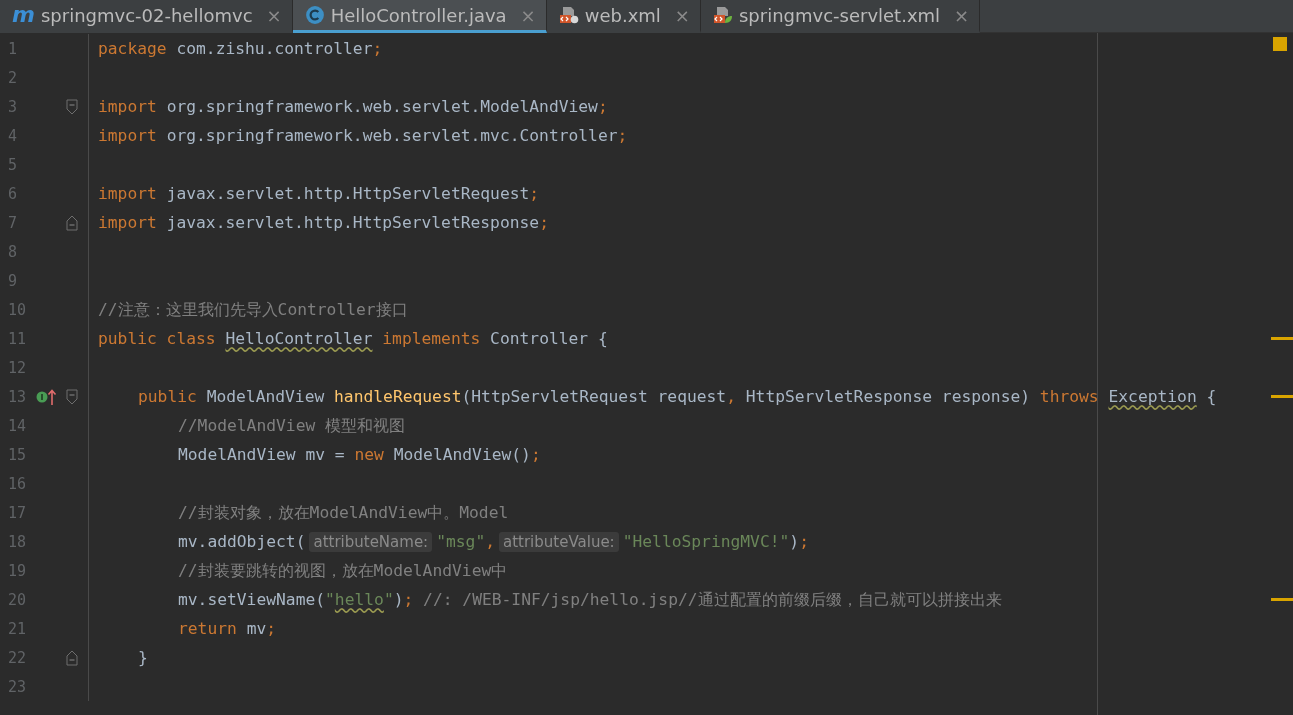 The height and width of the screenshot is (715, 1293). Describe the element at coordinates (17, 483) in the screenshot. I see `line-number: 16` at that location.